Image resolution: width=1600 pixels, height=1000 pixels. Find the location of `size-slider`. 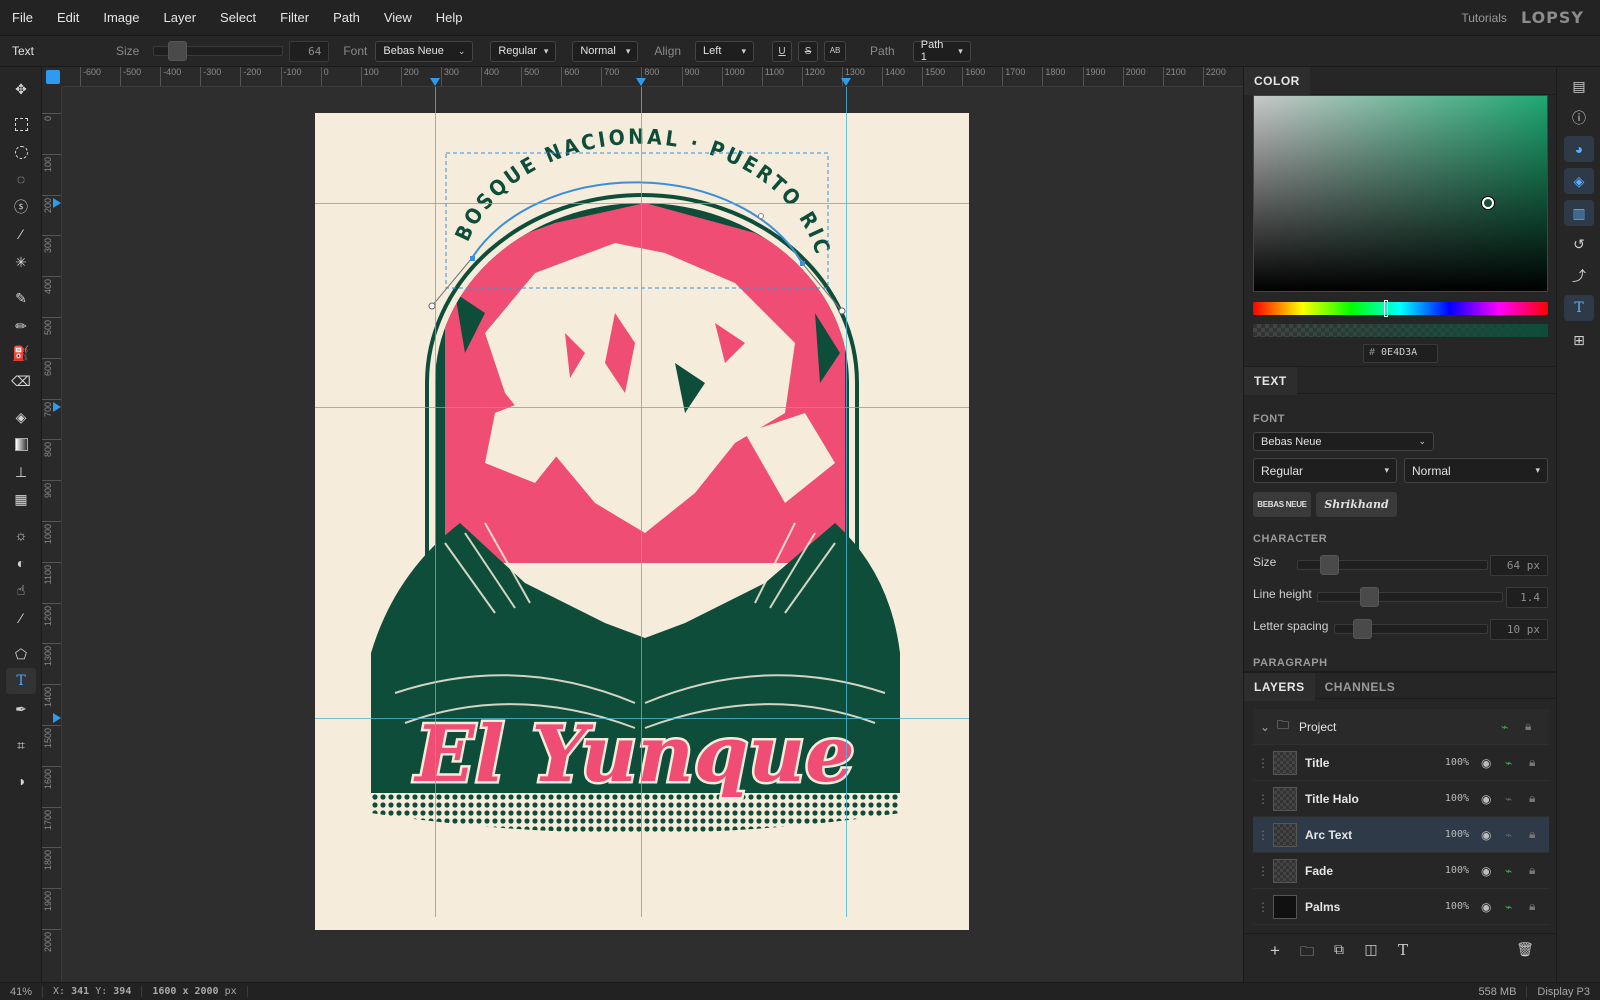

size-slider is located at coordinates (218, 51).